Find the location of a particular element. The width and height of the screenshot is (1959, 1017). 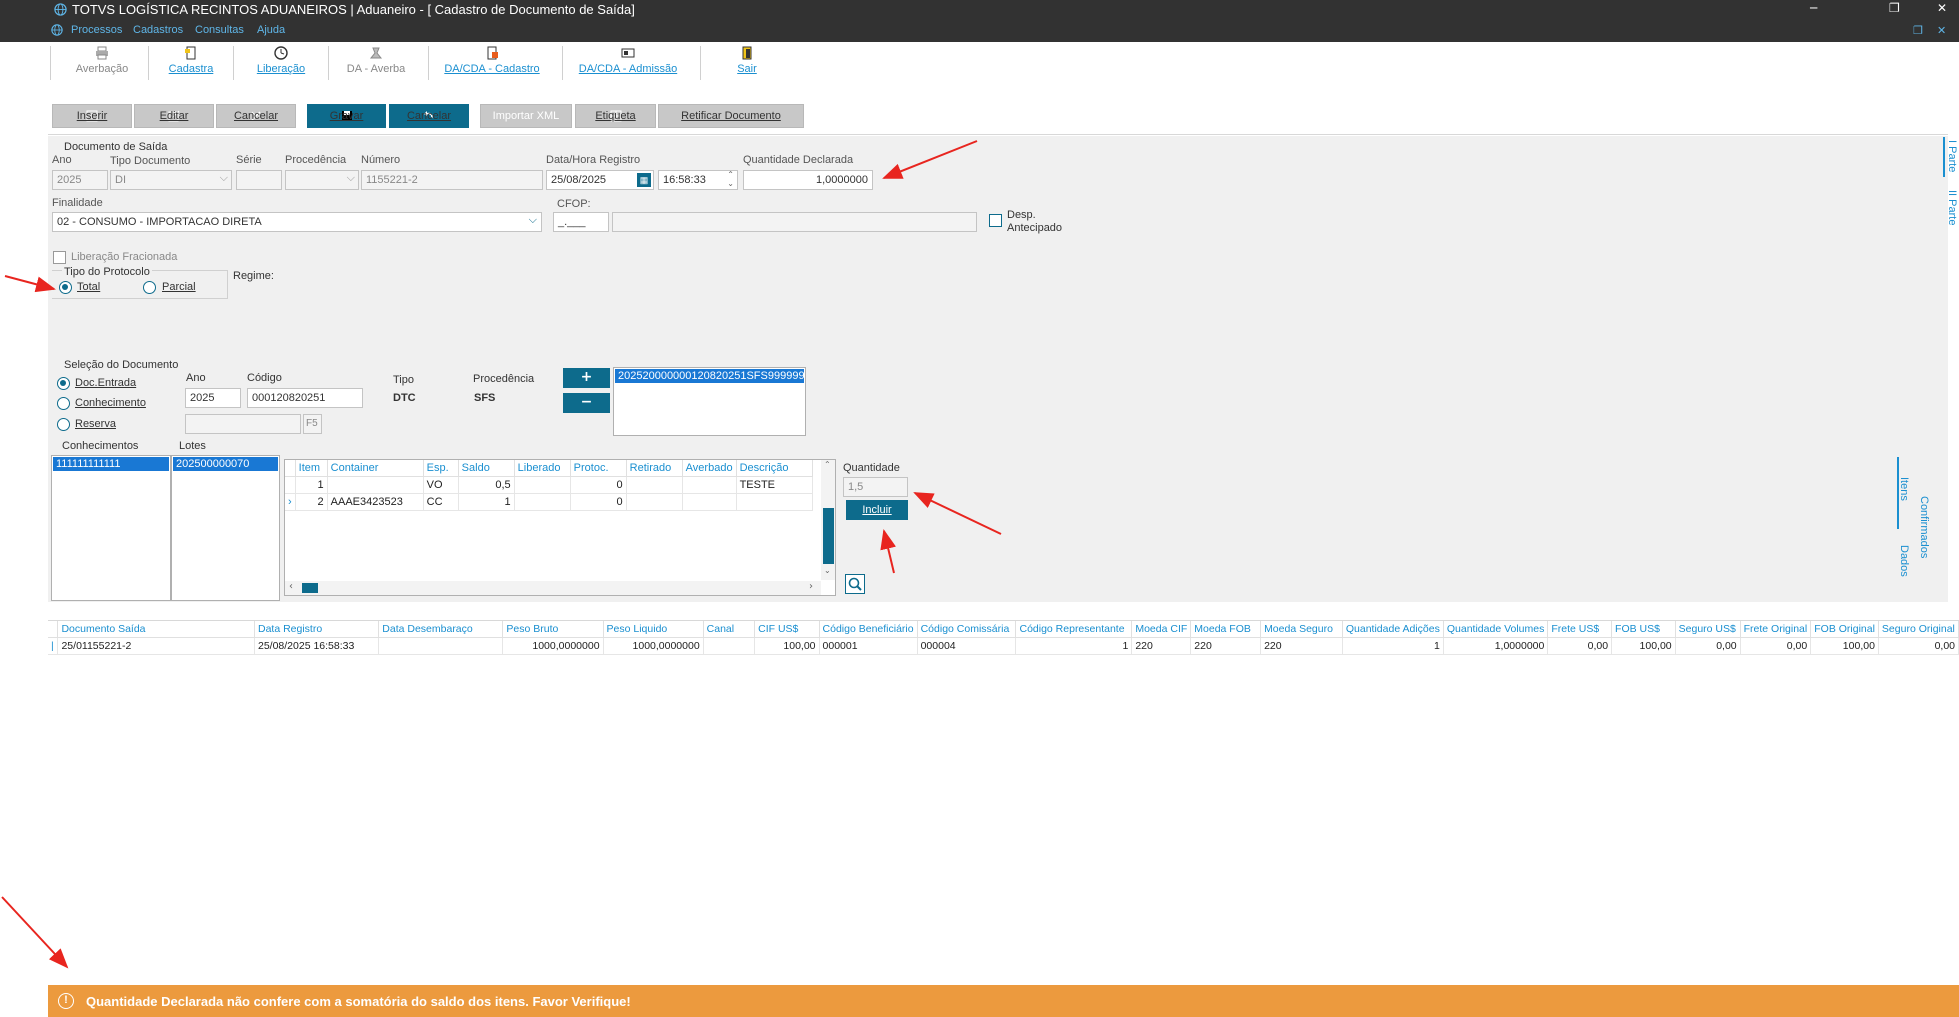

search-button is located at coordinates (855, 584).